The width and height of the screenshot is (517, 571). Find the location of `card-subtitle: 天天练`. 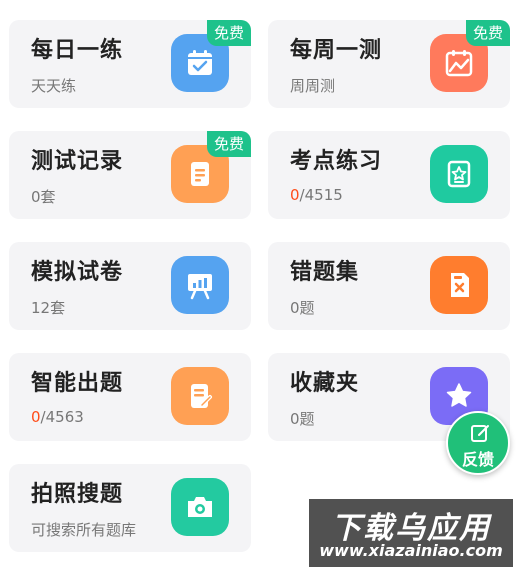

card-subtitle: 天天练 is located at coordinates (54, 86).